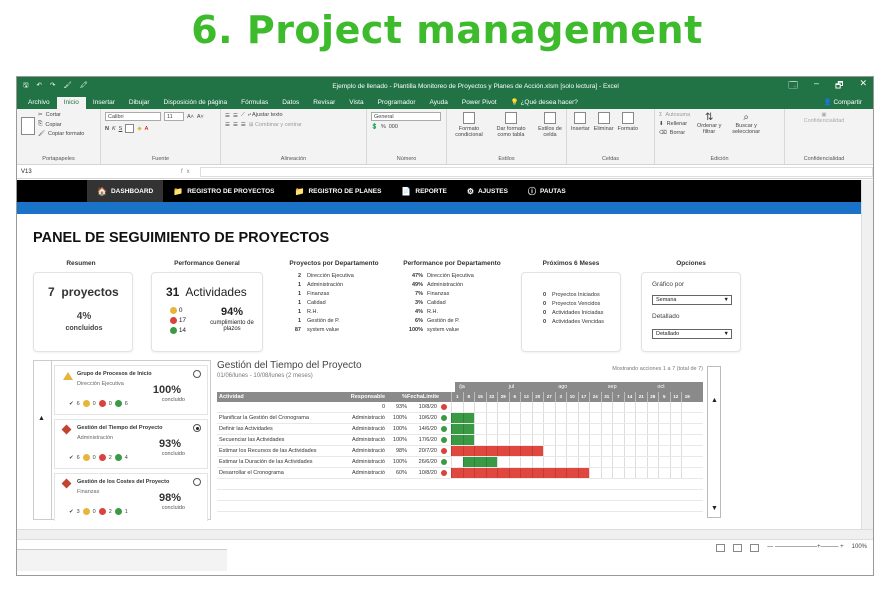 Image resolution: width=894 pixels, height=610 pixels. What do you see at coordinates (469, 125) in the screenshot?
I see `conditional-format-button: Formato condicional` at bounding box center [469, 125].